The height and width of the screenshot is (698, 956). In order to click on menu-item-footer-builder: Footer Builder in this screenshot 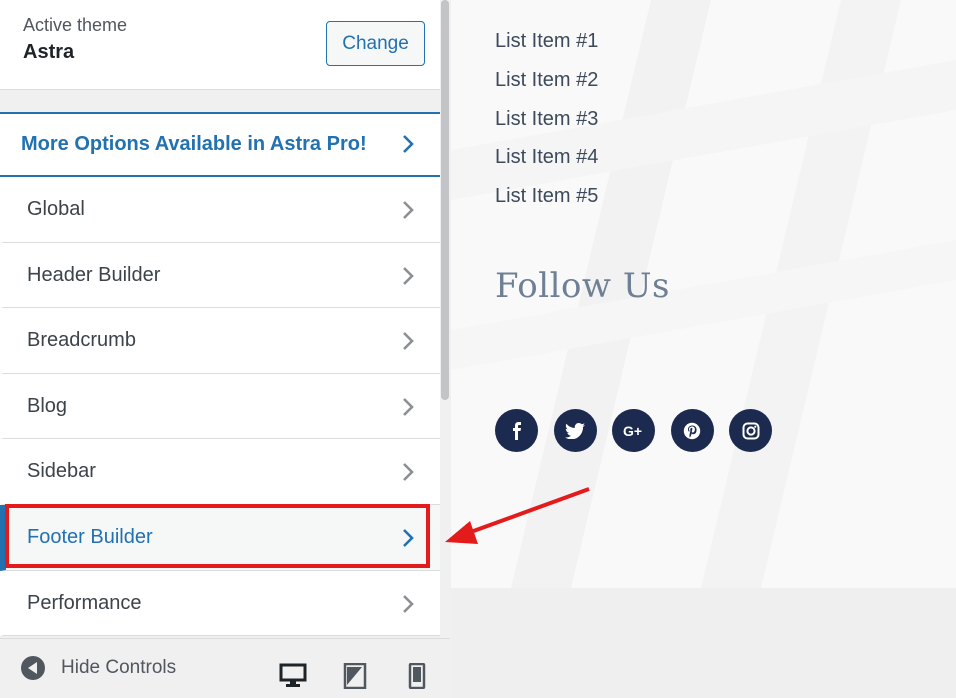, I will do `click(220, 537)`.